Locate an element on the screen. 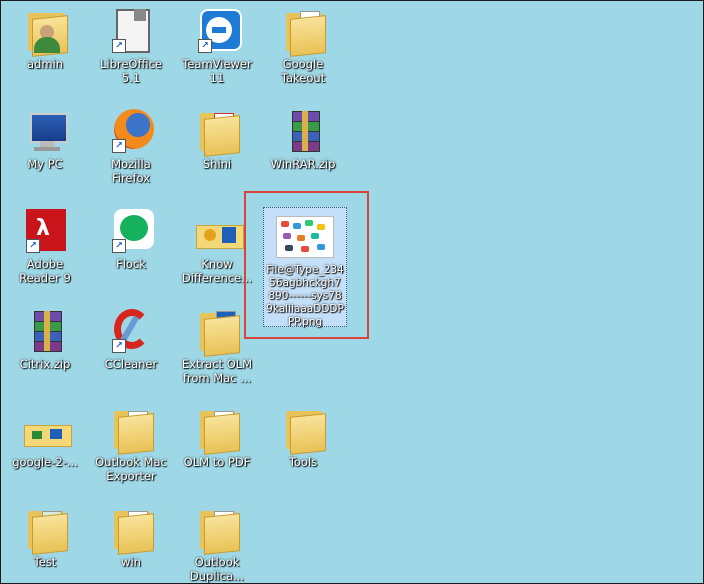  adobe-reader-icon: λ ↗ is located at coordinates (45, 231).